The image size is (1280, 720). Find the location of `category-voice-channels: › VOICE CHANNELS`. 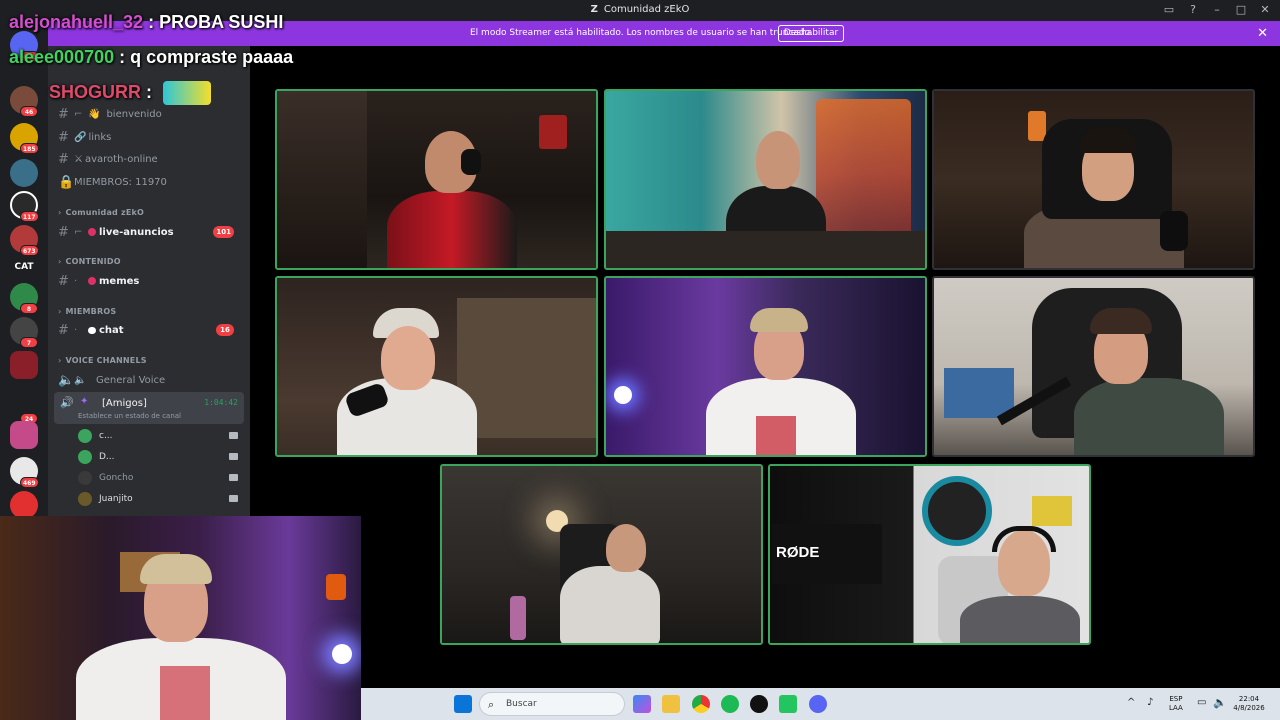

category-voice-channels: › VOICE CHANNELS is located at coordinates (102, 360).